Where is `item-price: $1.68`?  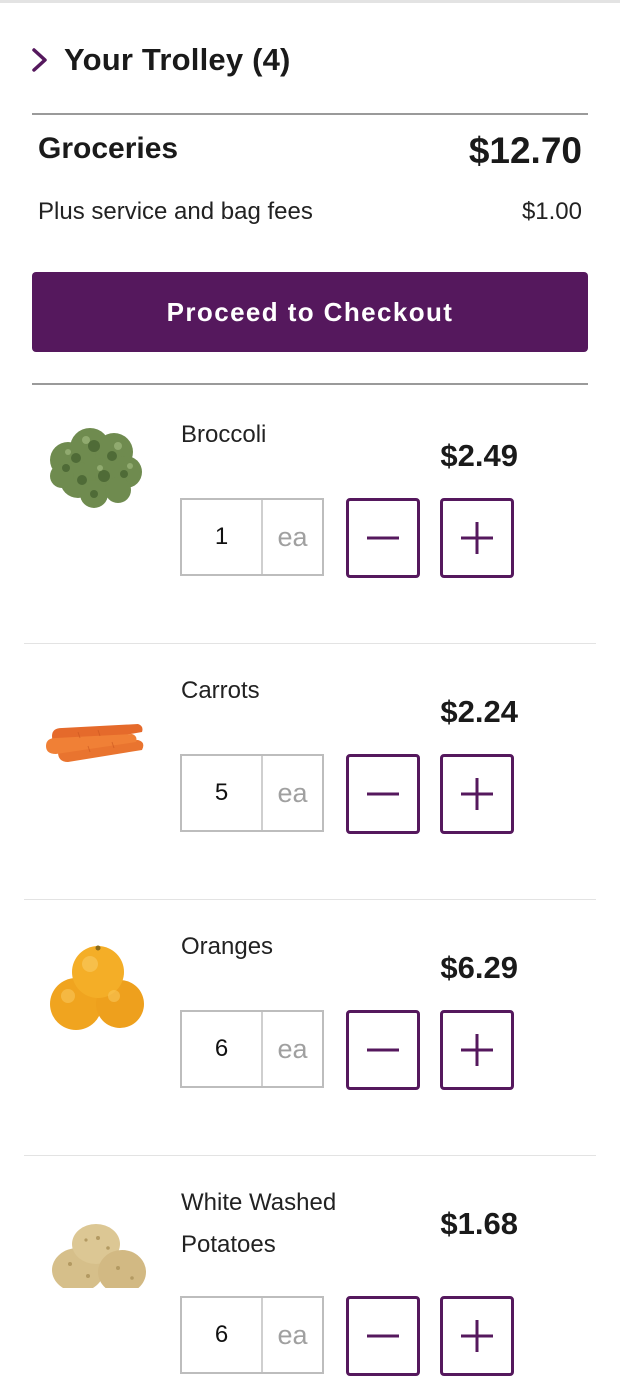 item-price: $1.68 is located at coordinates (479, 1223).